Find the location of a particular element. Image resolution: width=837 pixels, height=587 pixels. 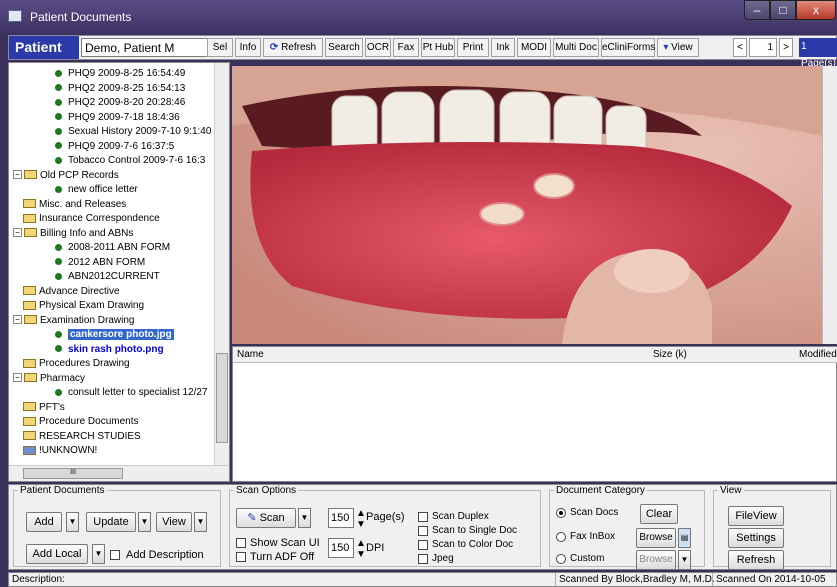

tree-item: − Pharmacy is located at coordinates (49, 378).